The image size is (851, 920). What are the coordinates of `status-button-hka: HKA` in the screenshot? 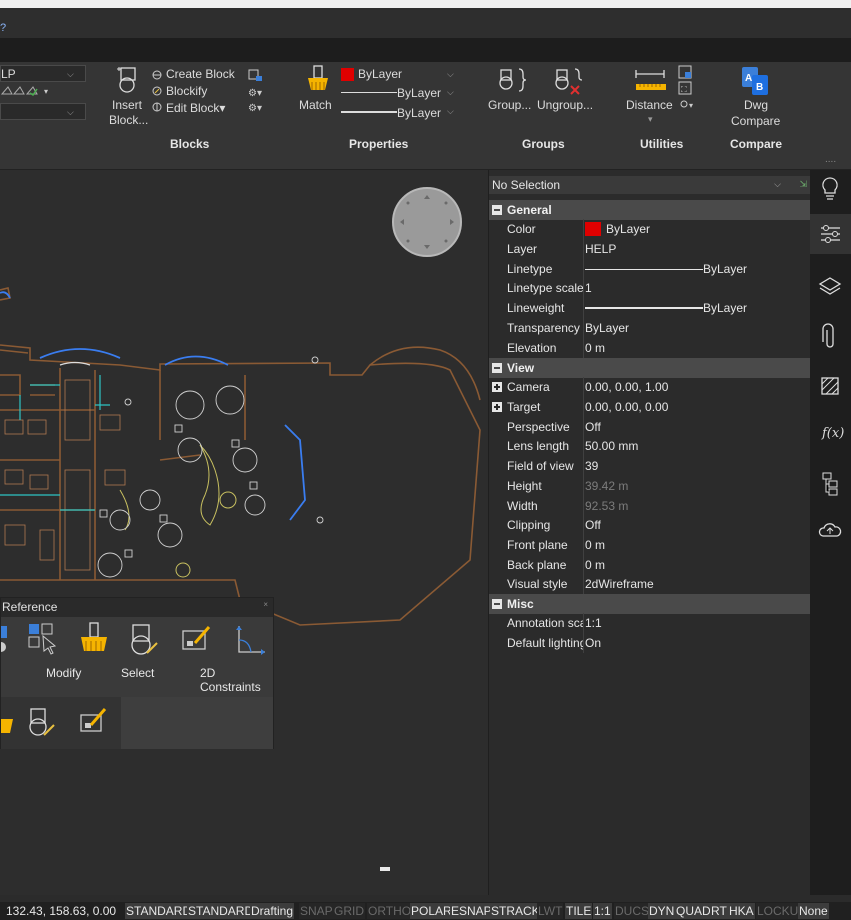 It's located at (741, 911).